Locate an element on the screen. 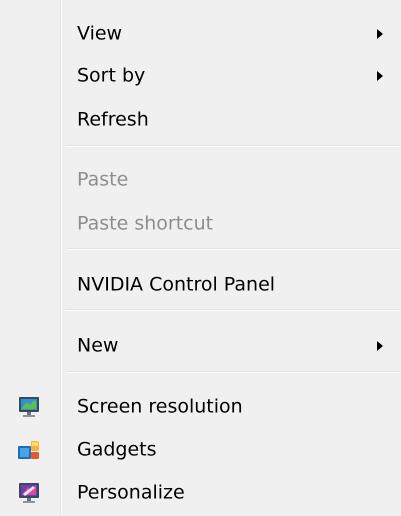  menu-item-screen-resolution: Screen resolution is located at coordinates (200, 407).